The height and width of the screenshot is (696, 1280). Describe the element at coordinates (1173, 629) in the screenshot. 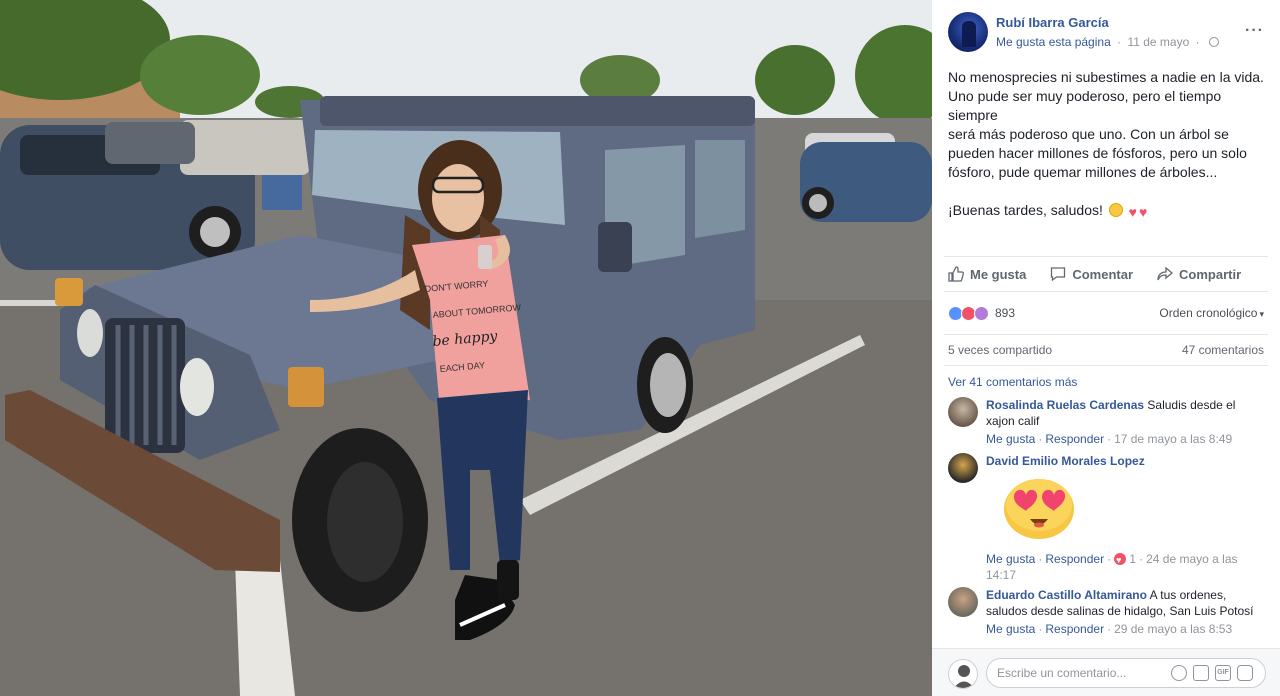

I see `comment-time: 29 de mayo a las 8:53` at that location.